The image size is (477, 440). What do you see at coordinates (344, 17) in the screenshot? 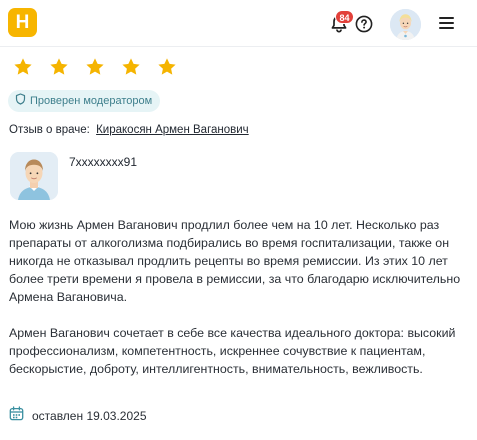
I see `notifications-count-badge: 84` at bounding box center [344, 17].